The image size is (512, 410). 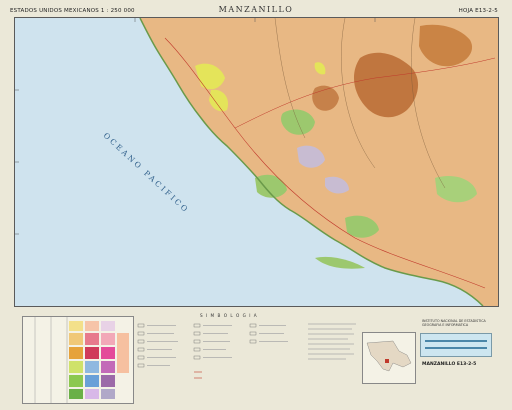 I want to click on index-map, so click(x=389, y=358).